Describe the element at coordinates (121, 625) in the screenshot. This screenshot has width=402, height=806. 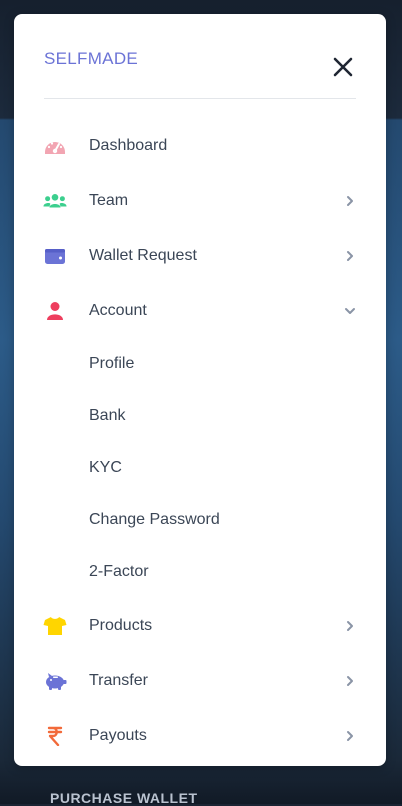
I see `sidebar-item-label: Products` at that location.